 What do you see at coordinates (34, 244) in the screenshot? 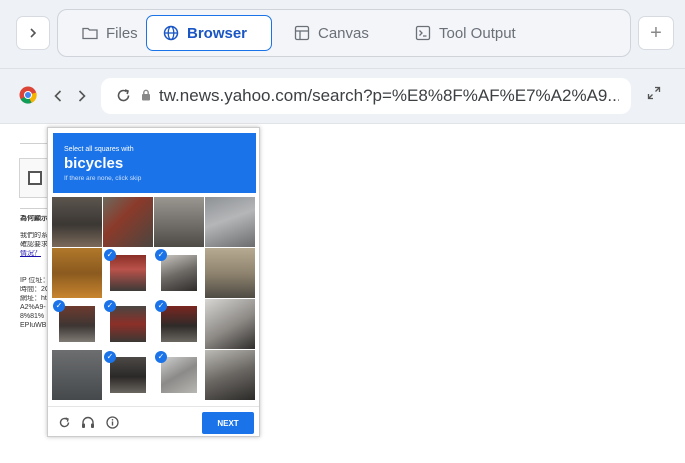
I see `page-text-line: 確認要求` at bounding box center [34, 244].